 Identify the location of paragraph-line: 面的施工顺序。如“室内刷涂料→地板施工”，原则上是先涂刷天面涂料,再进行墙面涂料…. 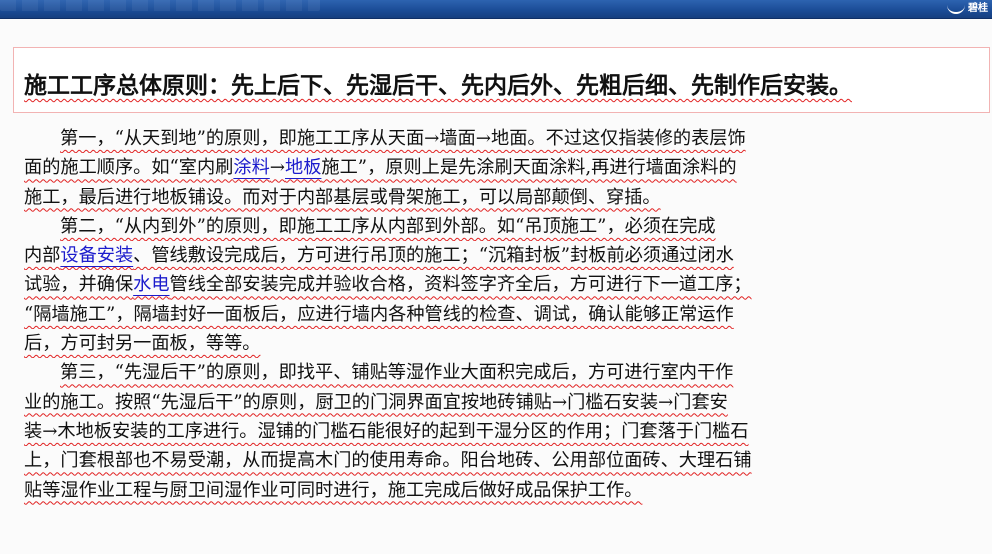
(505, 167).